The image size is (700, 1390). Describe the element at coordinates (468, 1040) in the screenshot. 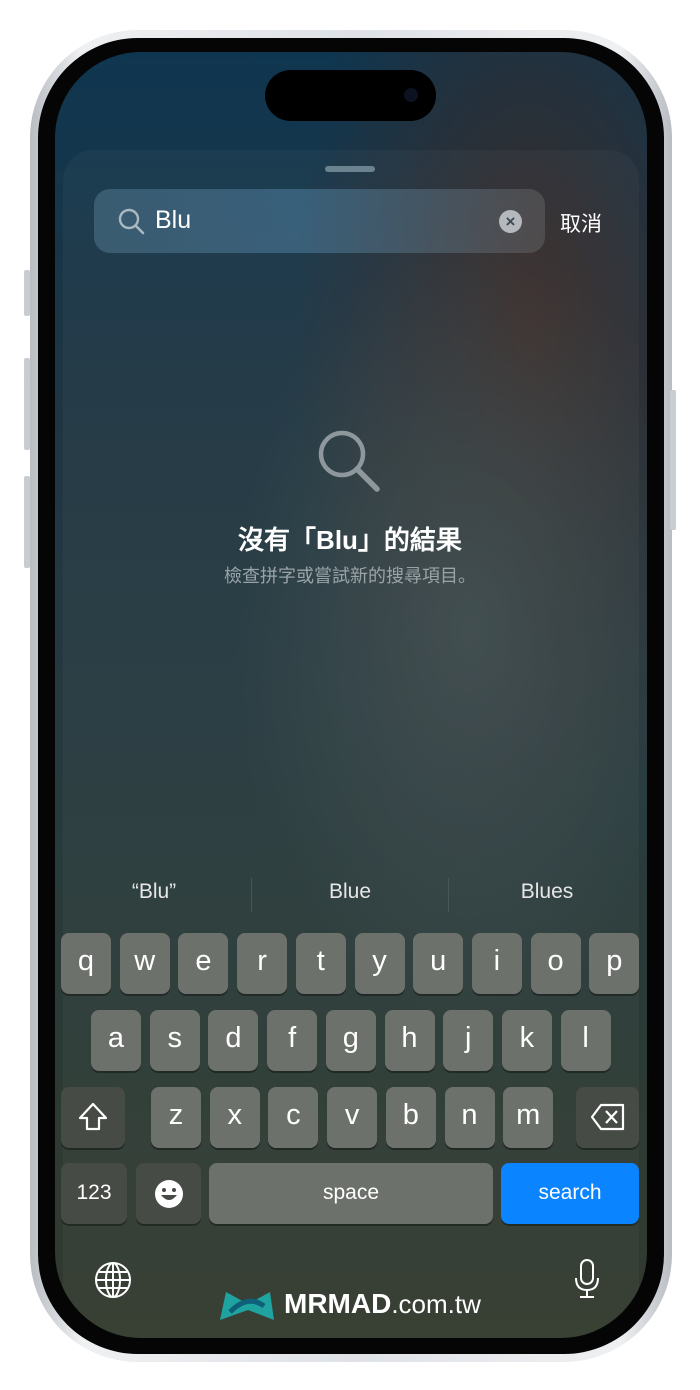

I see `key-j: j` at that location.